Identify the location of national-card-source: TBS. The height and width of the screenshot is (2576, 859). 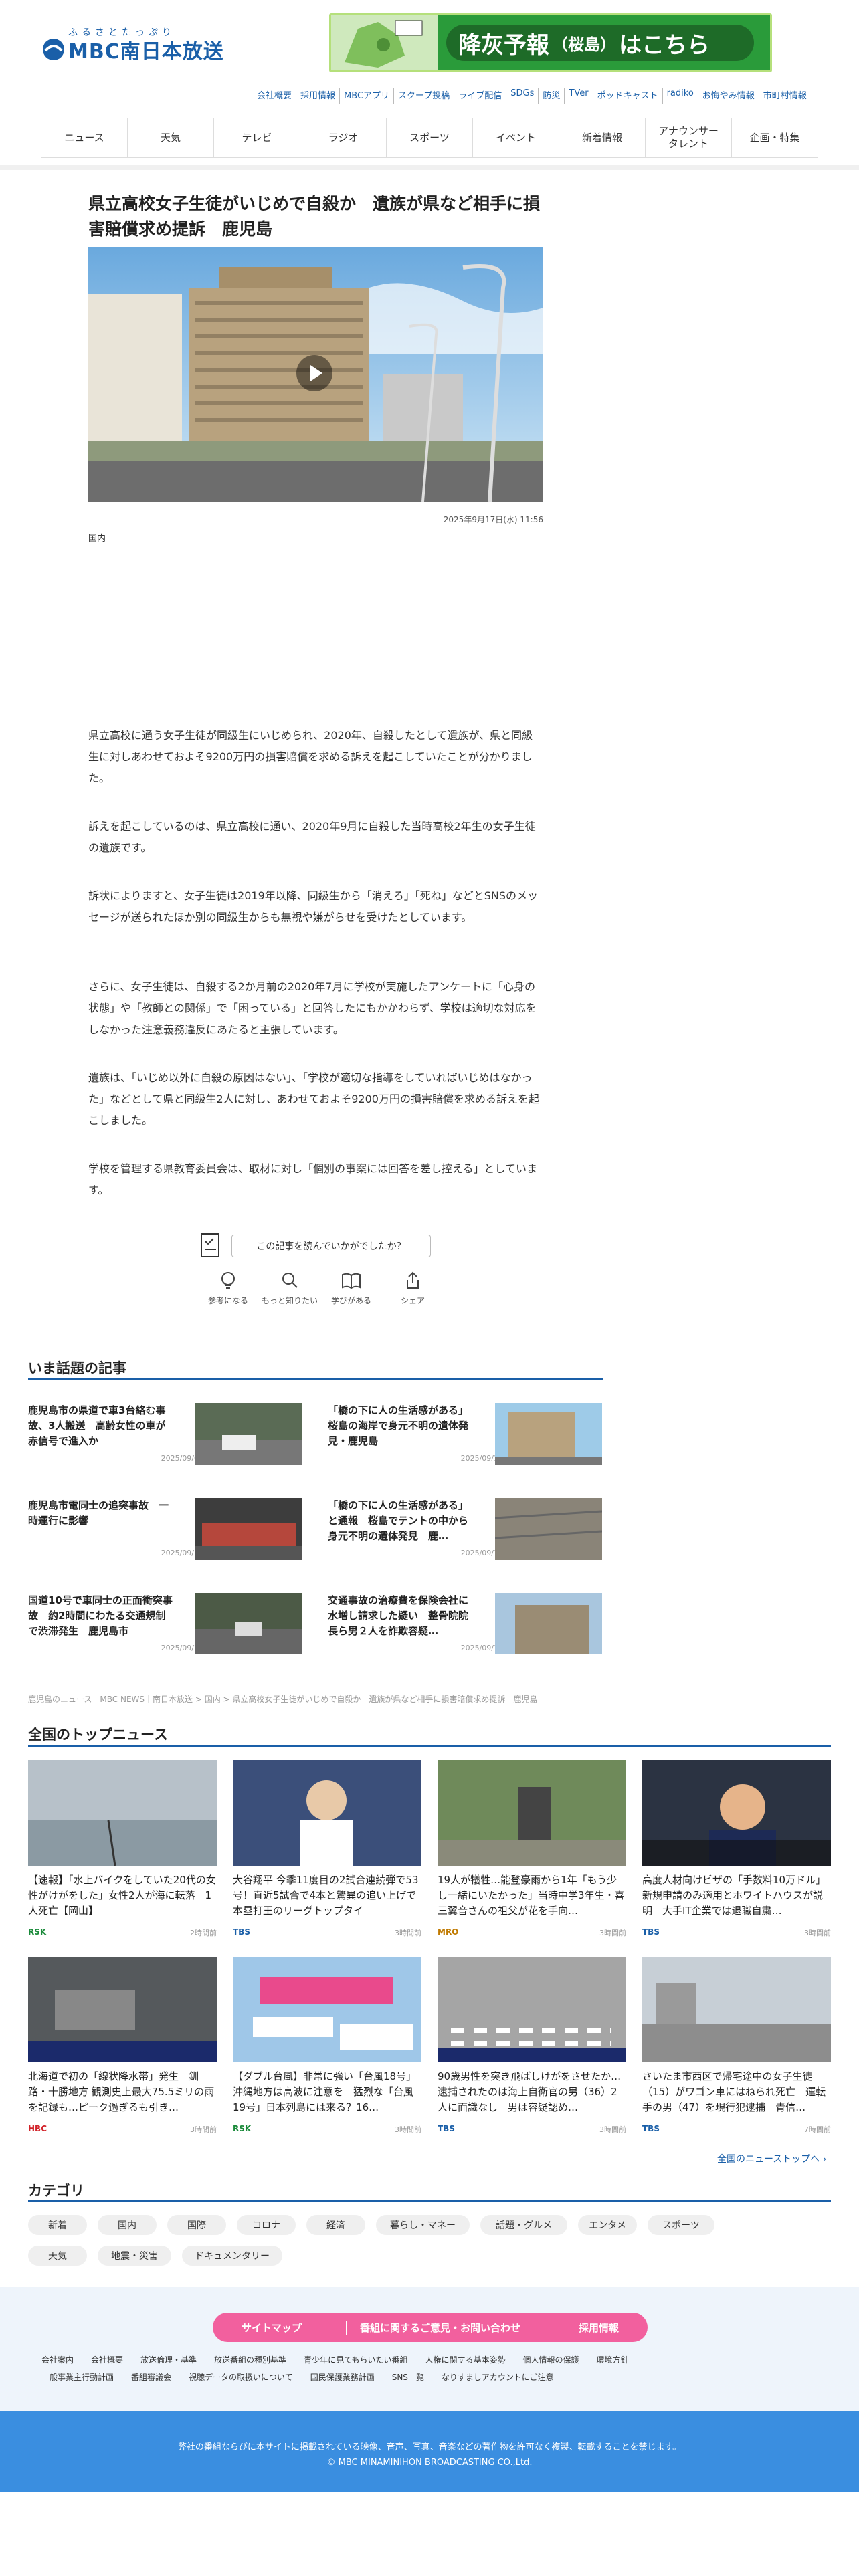
(651, 2128).